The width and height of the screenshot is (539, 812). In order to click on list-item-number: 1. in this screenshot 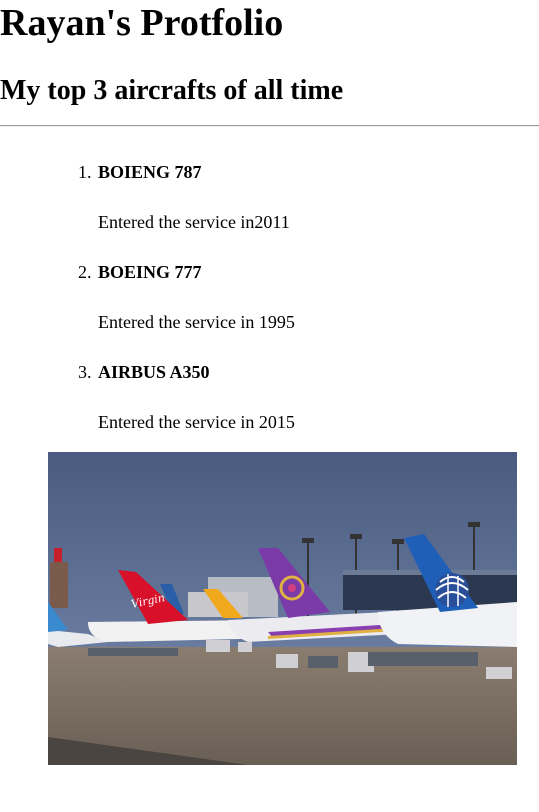, I will do `click(85, 172)`.